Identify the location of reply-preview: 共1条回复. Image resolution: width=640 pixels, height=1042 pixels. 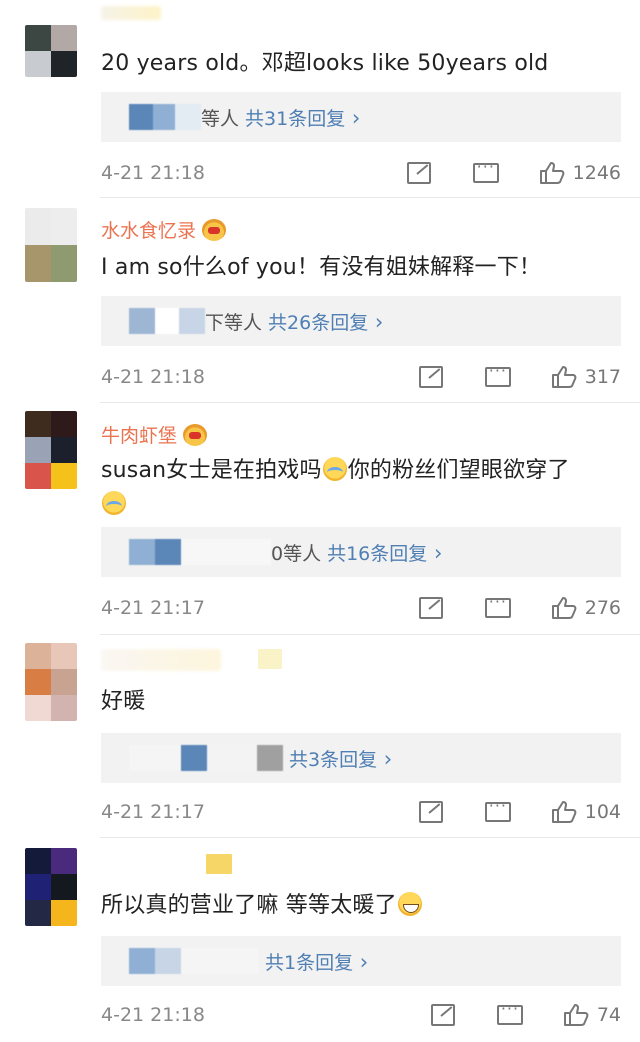
(361, 961).